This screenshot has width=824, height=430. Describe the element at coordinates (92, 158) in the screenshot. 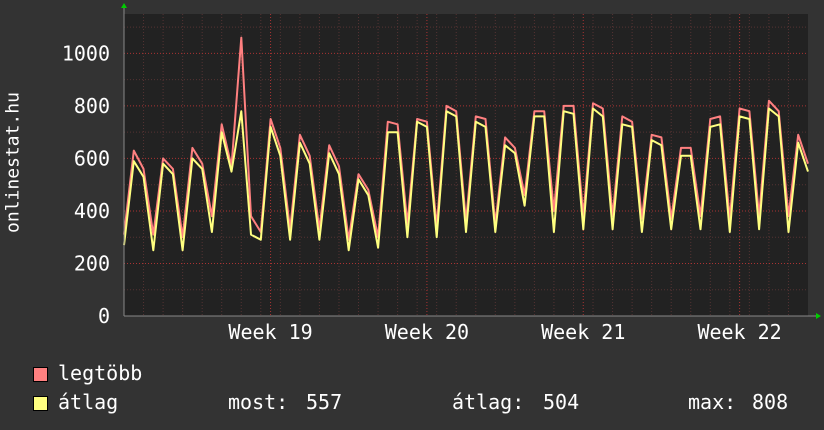

I see `y-tick-label: 600` at that location.